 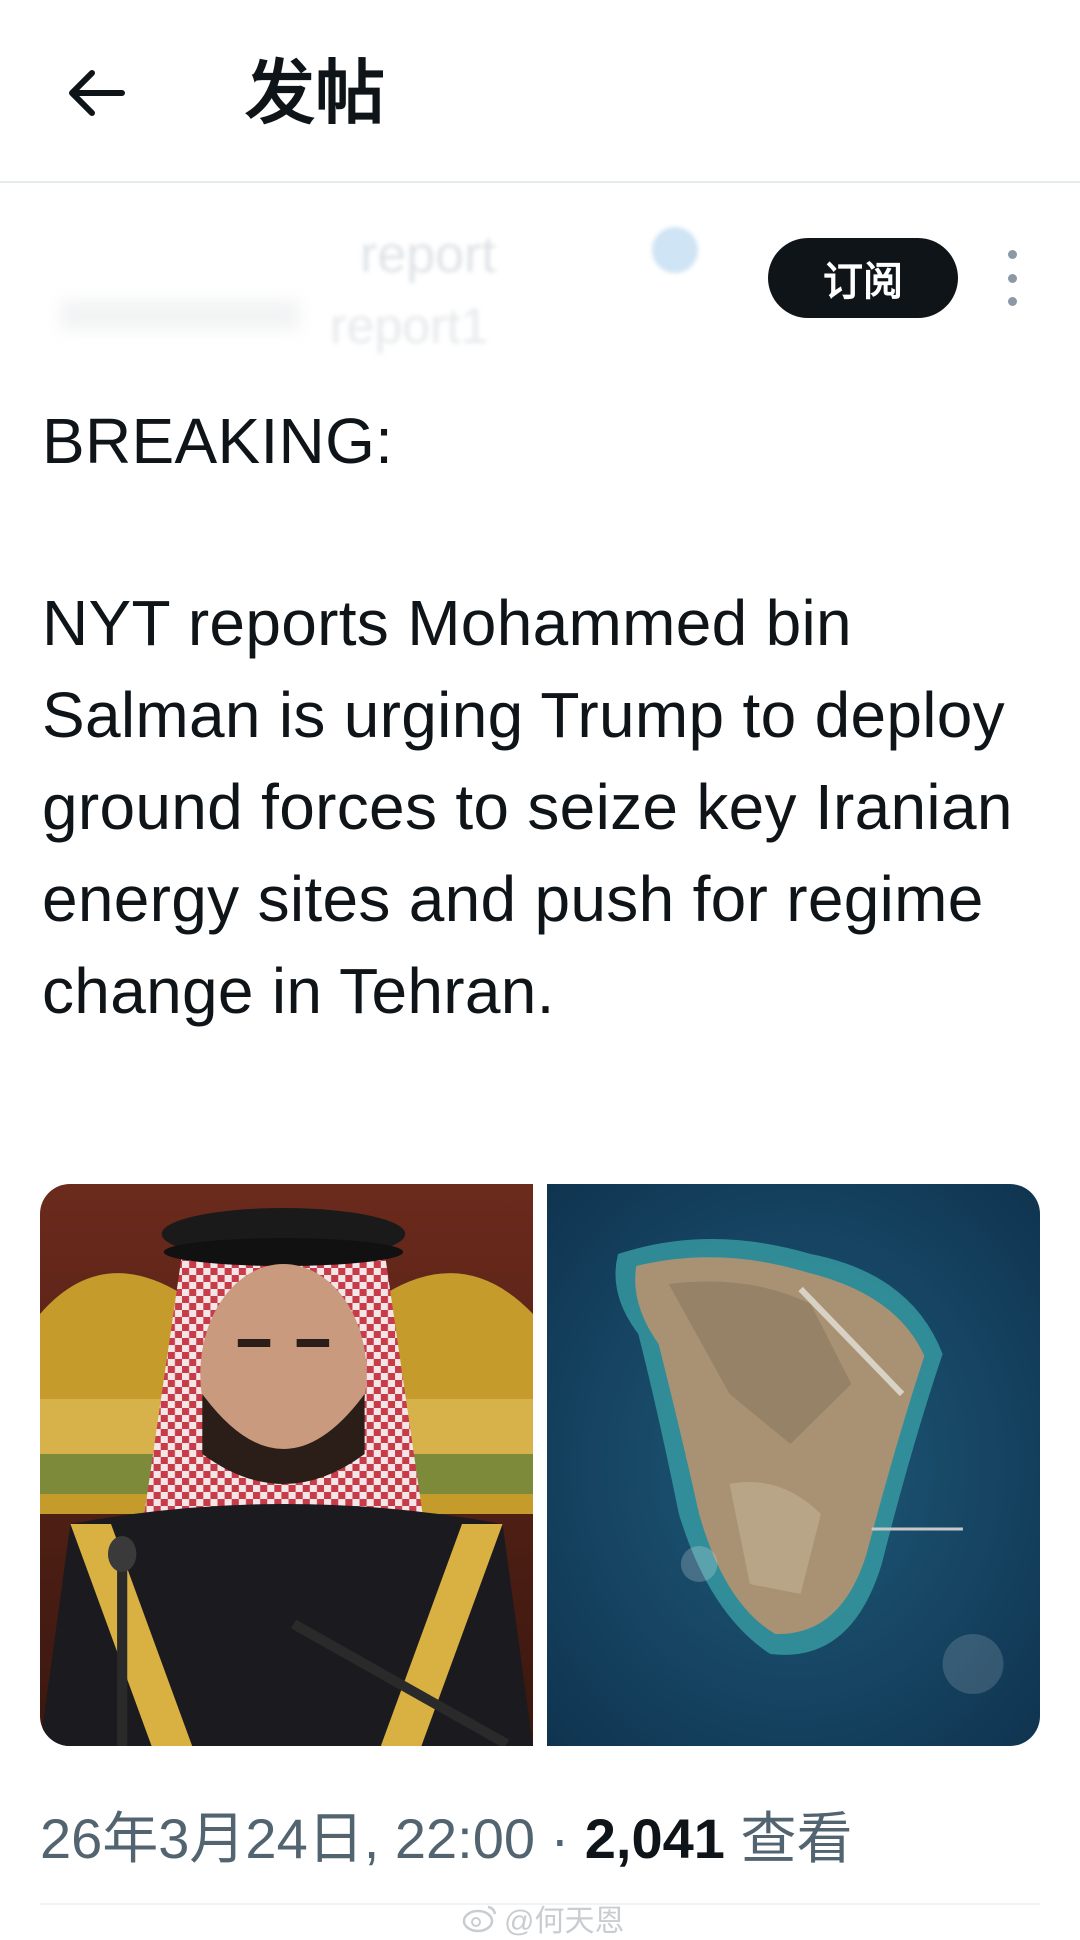 I want to click on tweet-line-breaking: BREAKING:, so click(x=218, y=441).